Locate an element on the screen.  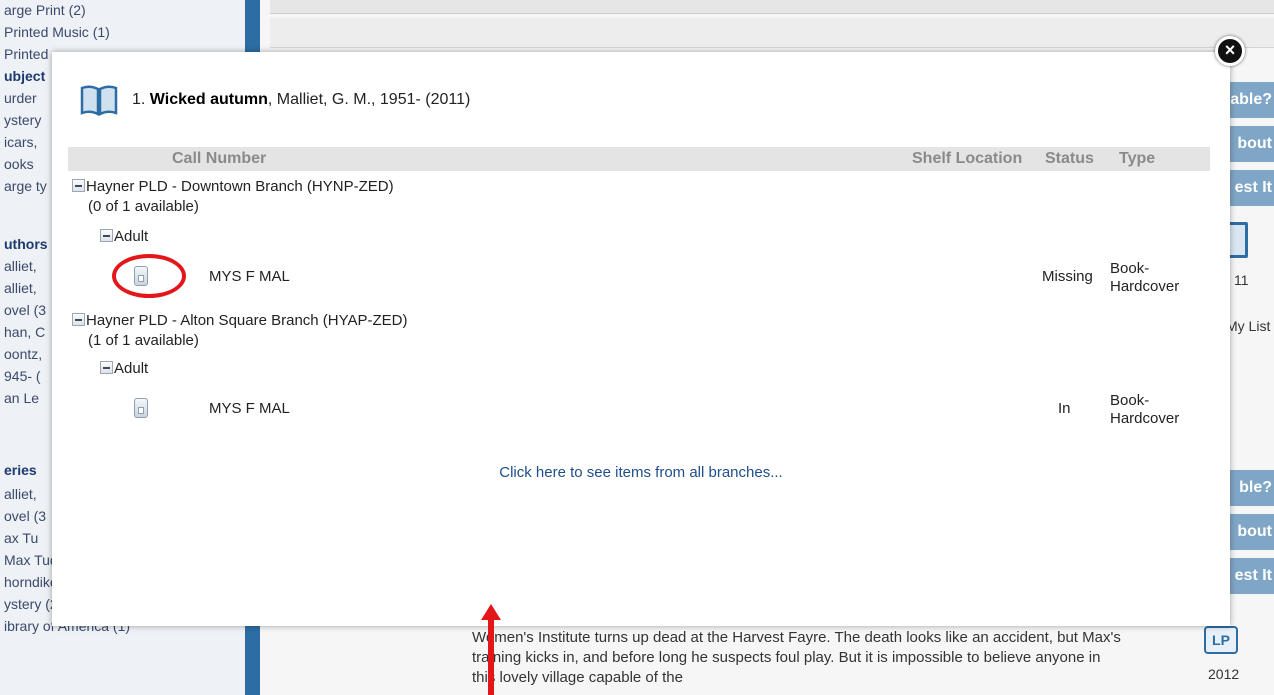
results-toolbar is located at coordinates (772, 7).